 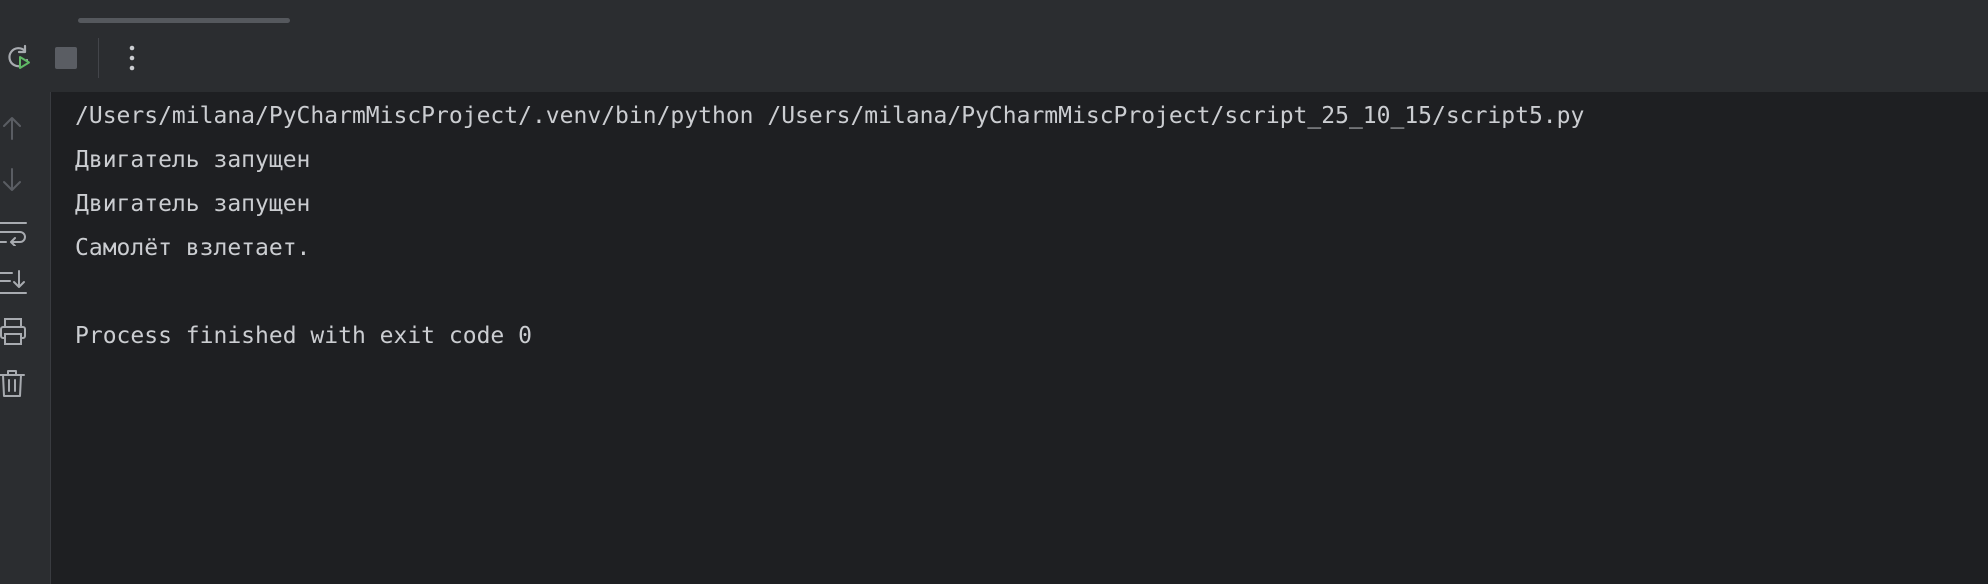 I want to click on scroll-down-button, so click(x=15, y=180).